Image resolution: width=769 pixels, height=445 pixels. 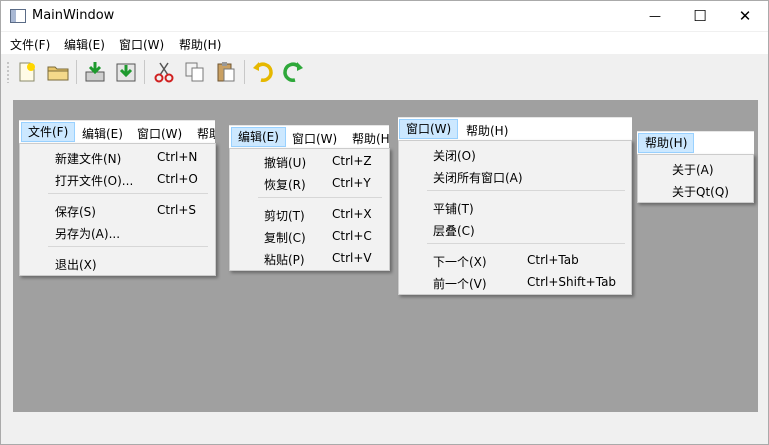 I want to click on menu-help: 帮助(H, so click(x=370, y=138).